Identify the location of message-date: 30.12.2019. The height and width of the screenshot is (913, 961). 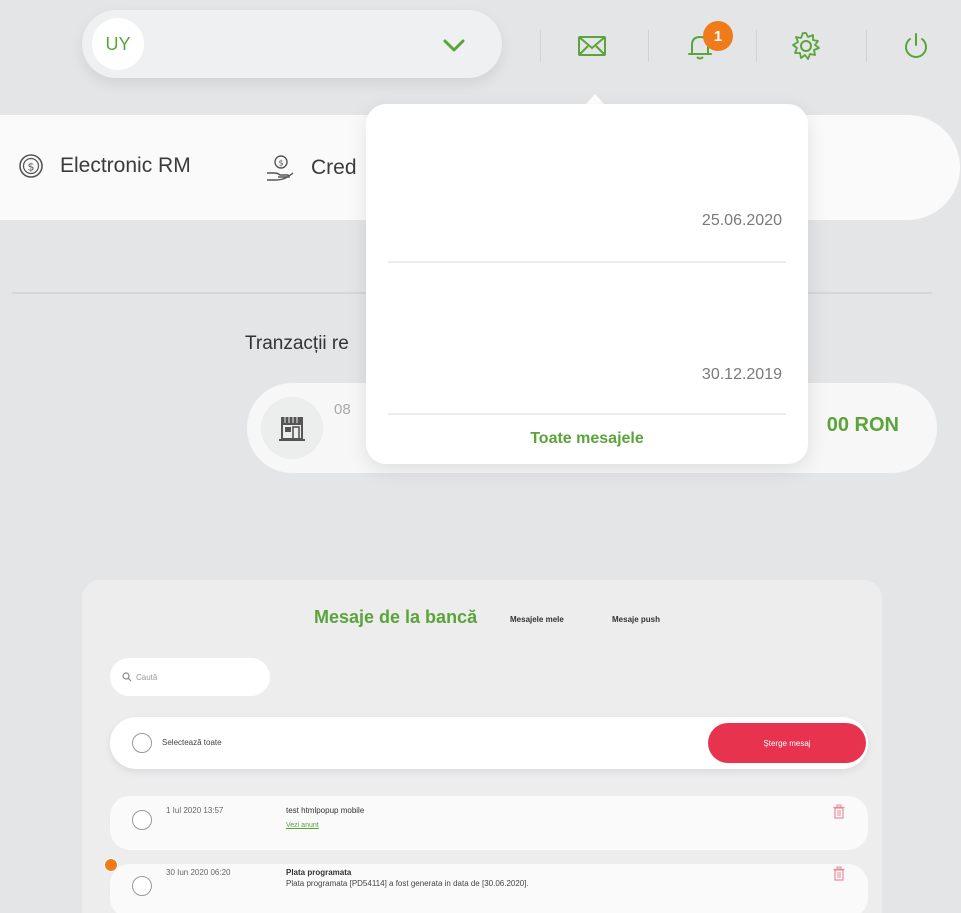
(742, 375).